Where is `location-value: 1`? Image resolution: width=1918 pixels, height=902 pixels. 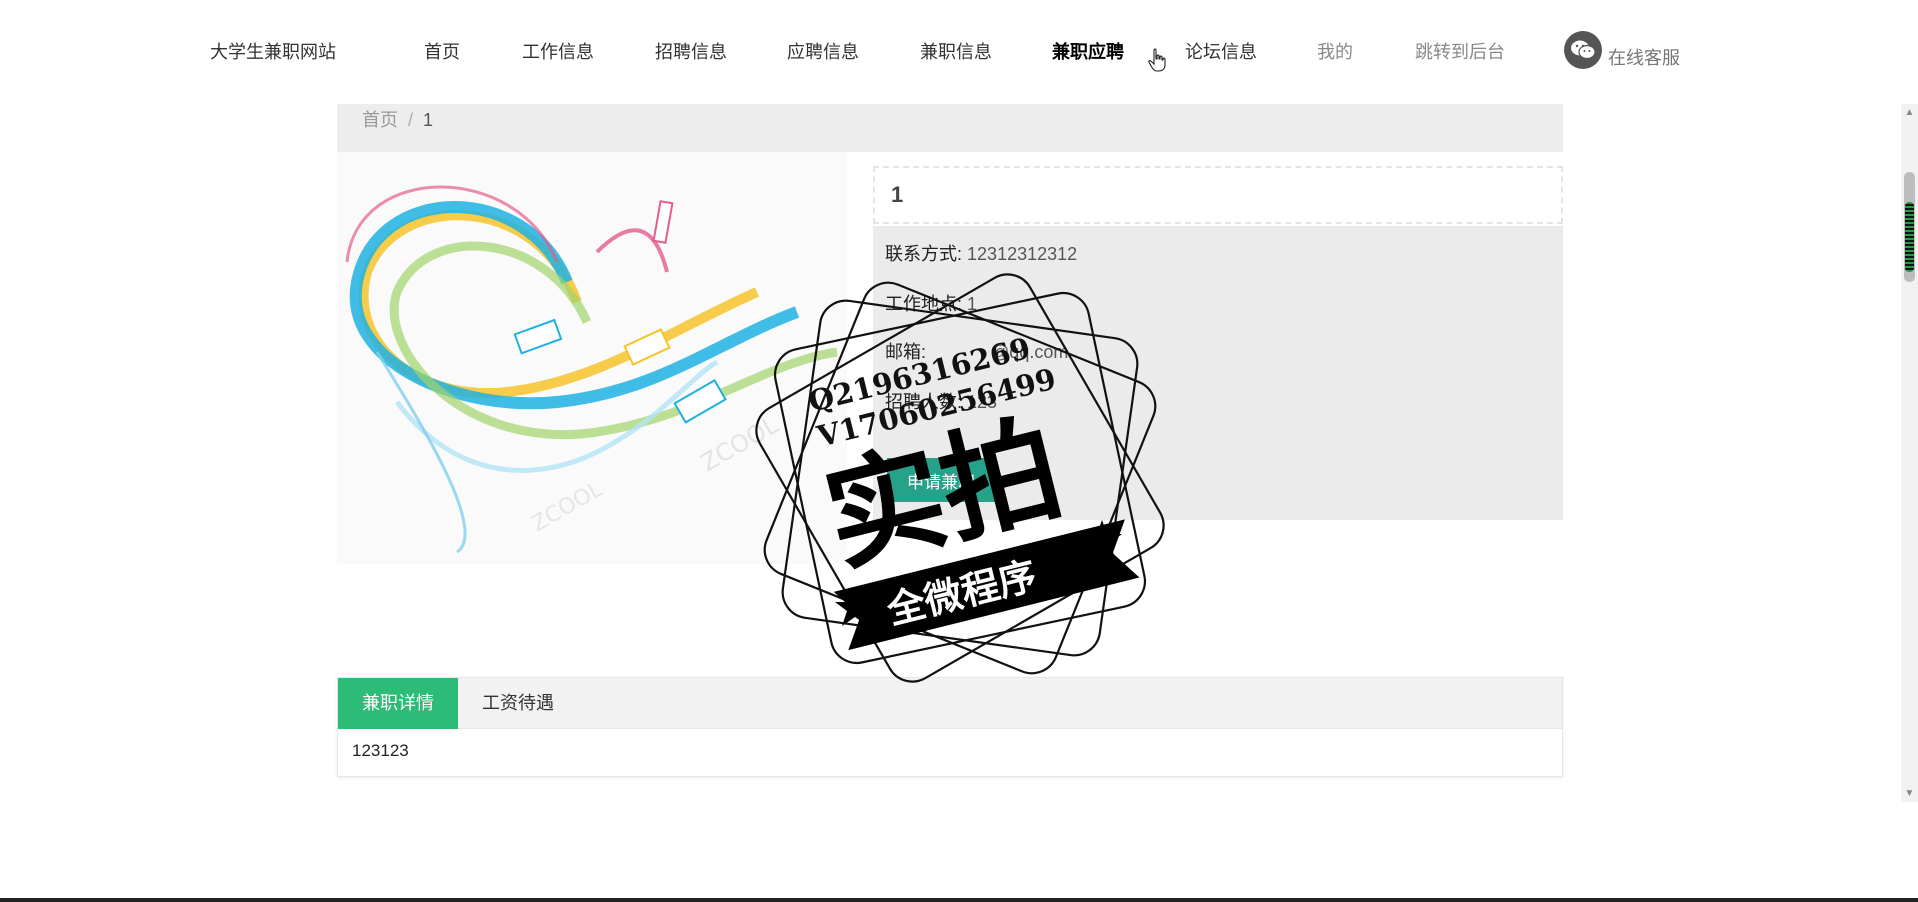 location-value: 1 is located at coordinates (972, 304).